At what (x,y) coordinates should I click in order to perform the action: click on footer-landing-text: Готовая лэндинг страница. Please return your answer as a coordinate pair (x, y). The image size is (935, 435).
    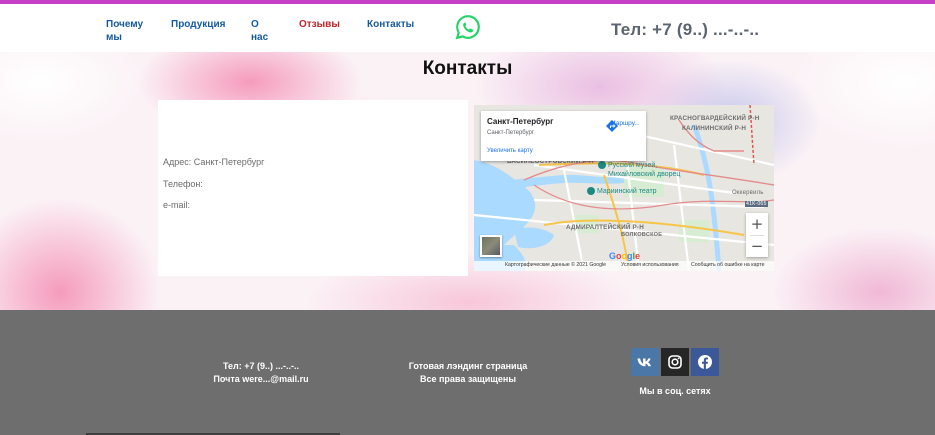
    Looking at the image, I should click on (468, 366).